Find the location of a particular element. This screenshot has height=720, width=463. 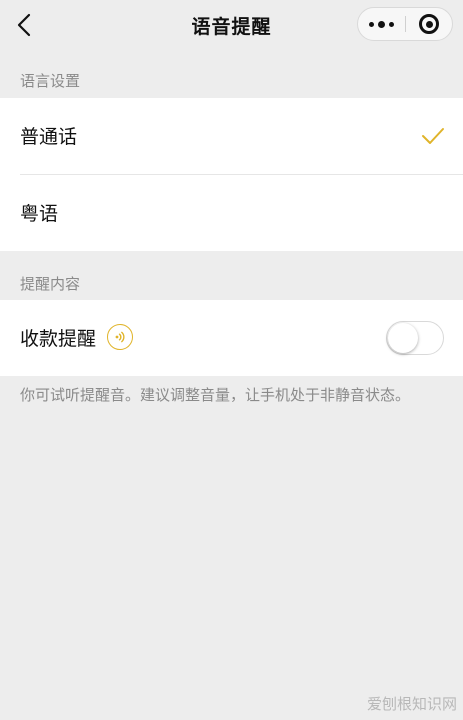

hint-text: 你可试听提醒音。建议调整音量，让手机处于非静音状态。 is located at coordinates (215, 395).